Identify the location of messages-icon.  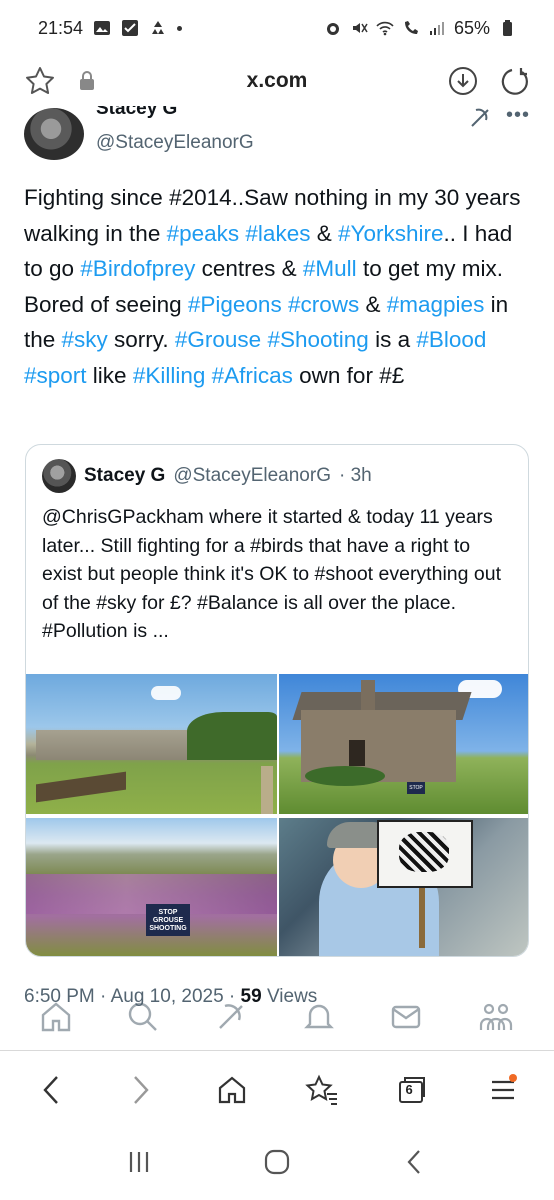
(406, 1017).